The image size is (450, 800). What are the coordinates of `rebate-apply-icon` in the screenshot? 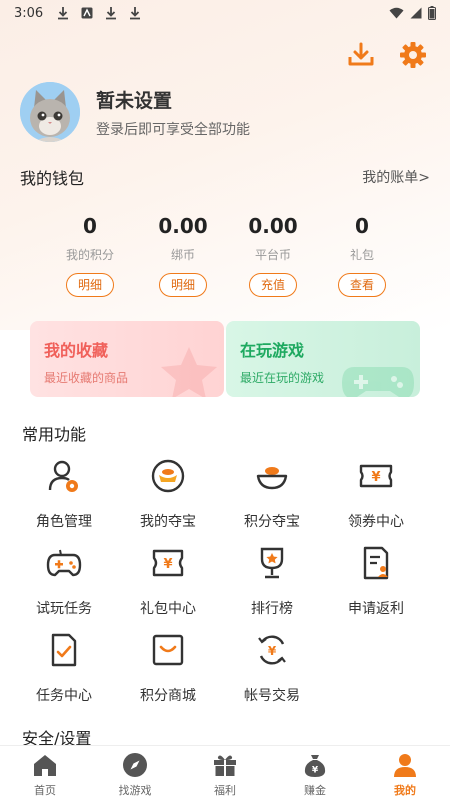 It's located at (376, 563).